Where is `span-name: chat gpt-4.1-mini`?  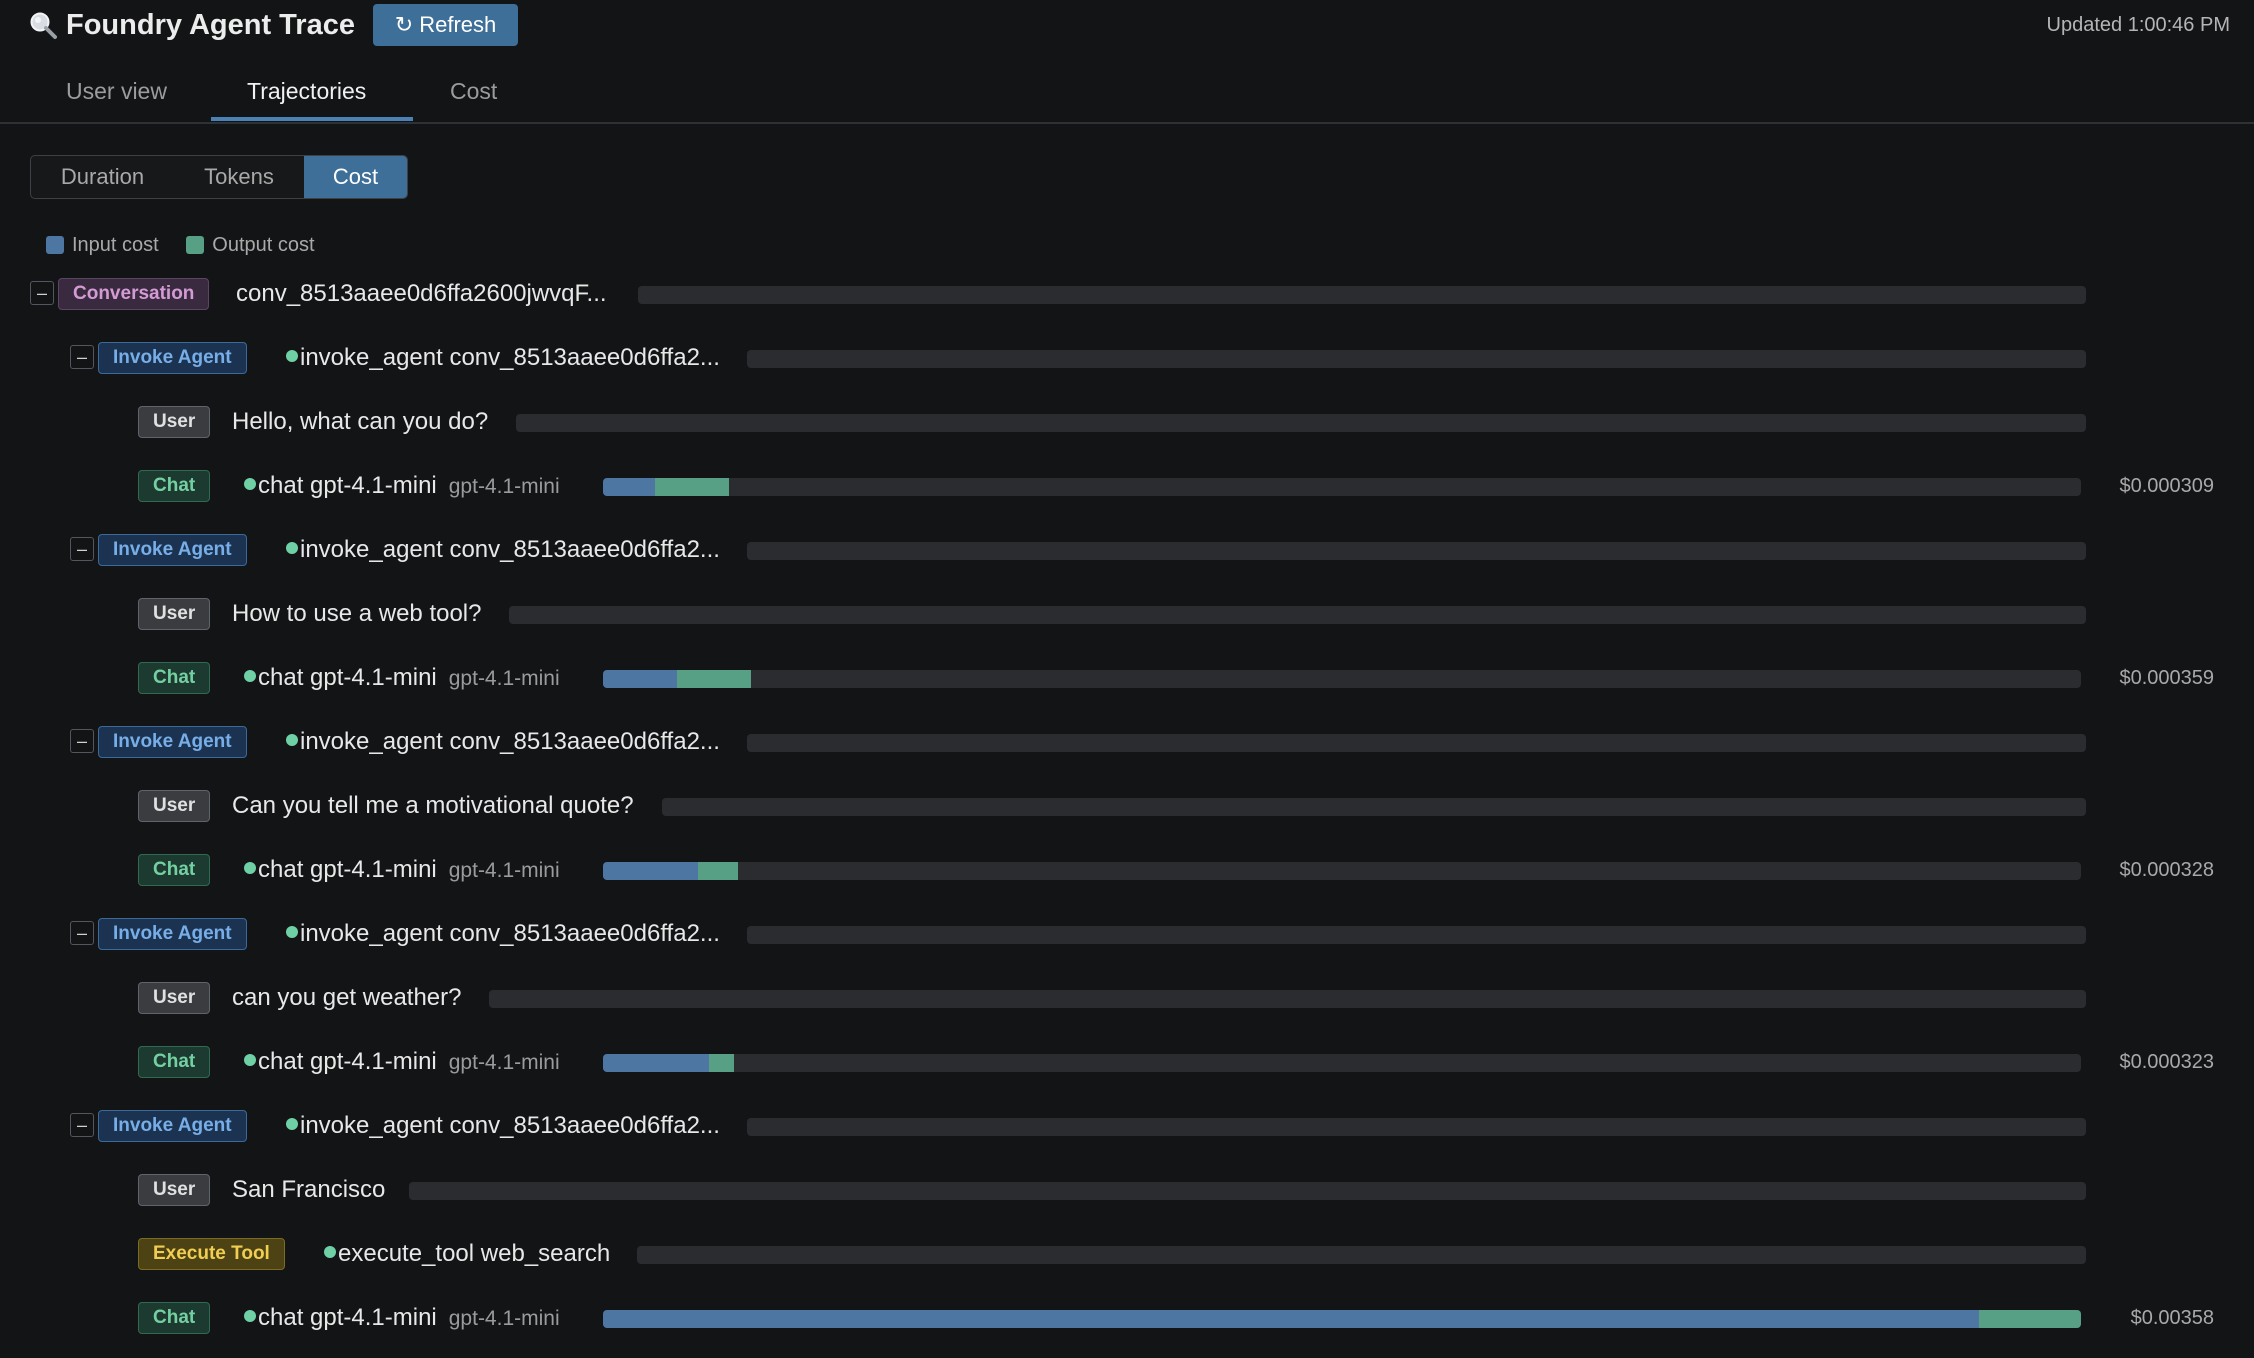
span-name: chat gpt-4.1-mini is located at coordinates (347, 1317).